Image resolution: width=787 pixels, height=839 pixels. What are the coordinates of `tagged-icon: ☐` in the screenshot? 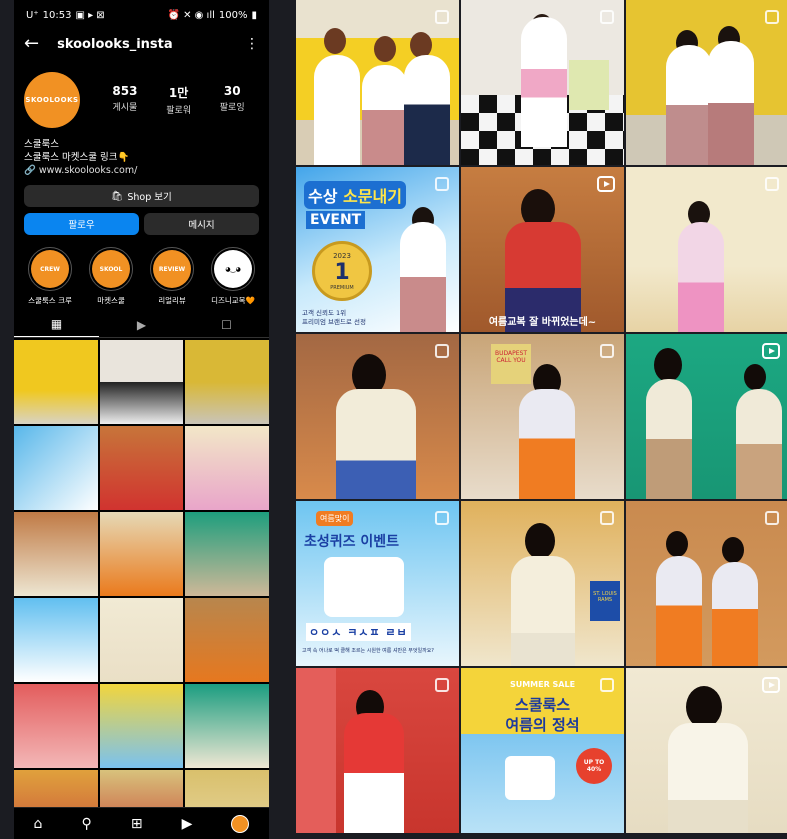 It's located at (226, 324).